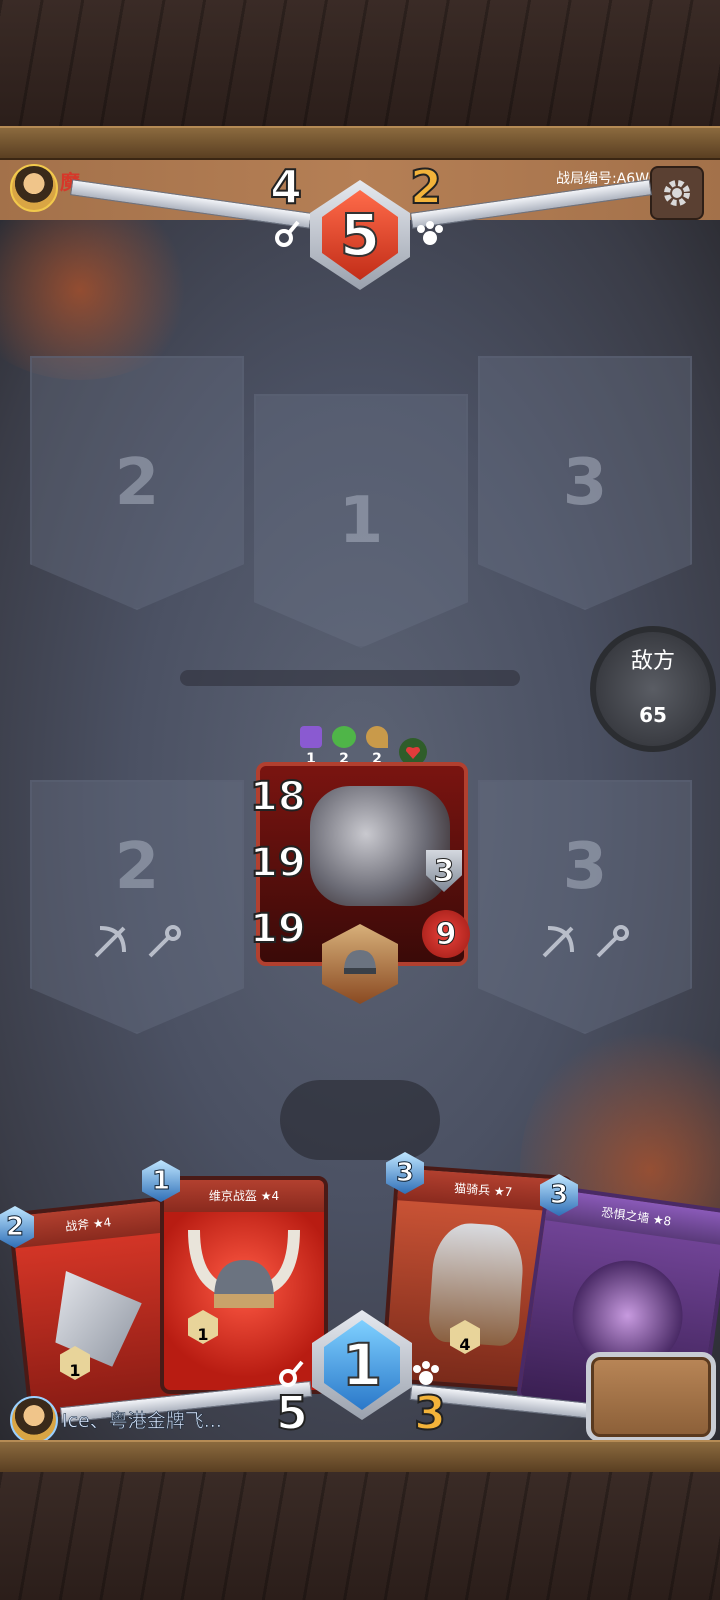 The height and width of the screenshot is (1600, 720). Describe the element at coordinates (653, 689) in the screenshot. I see `enemy-button: 敌方 65` at that location.